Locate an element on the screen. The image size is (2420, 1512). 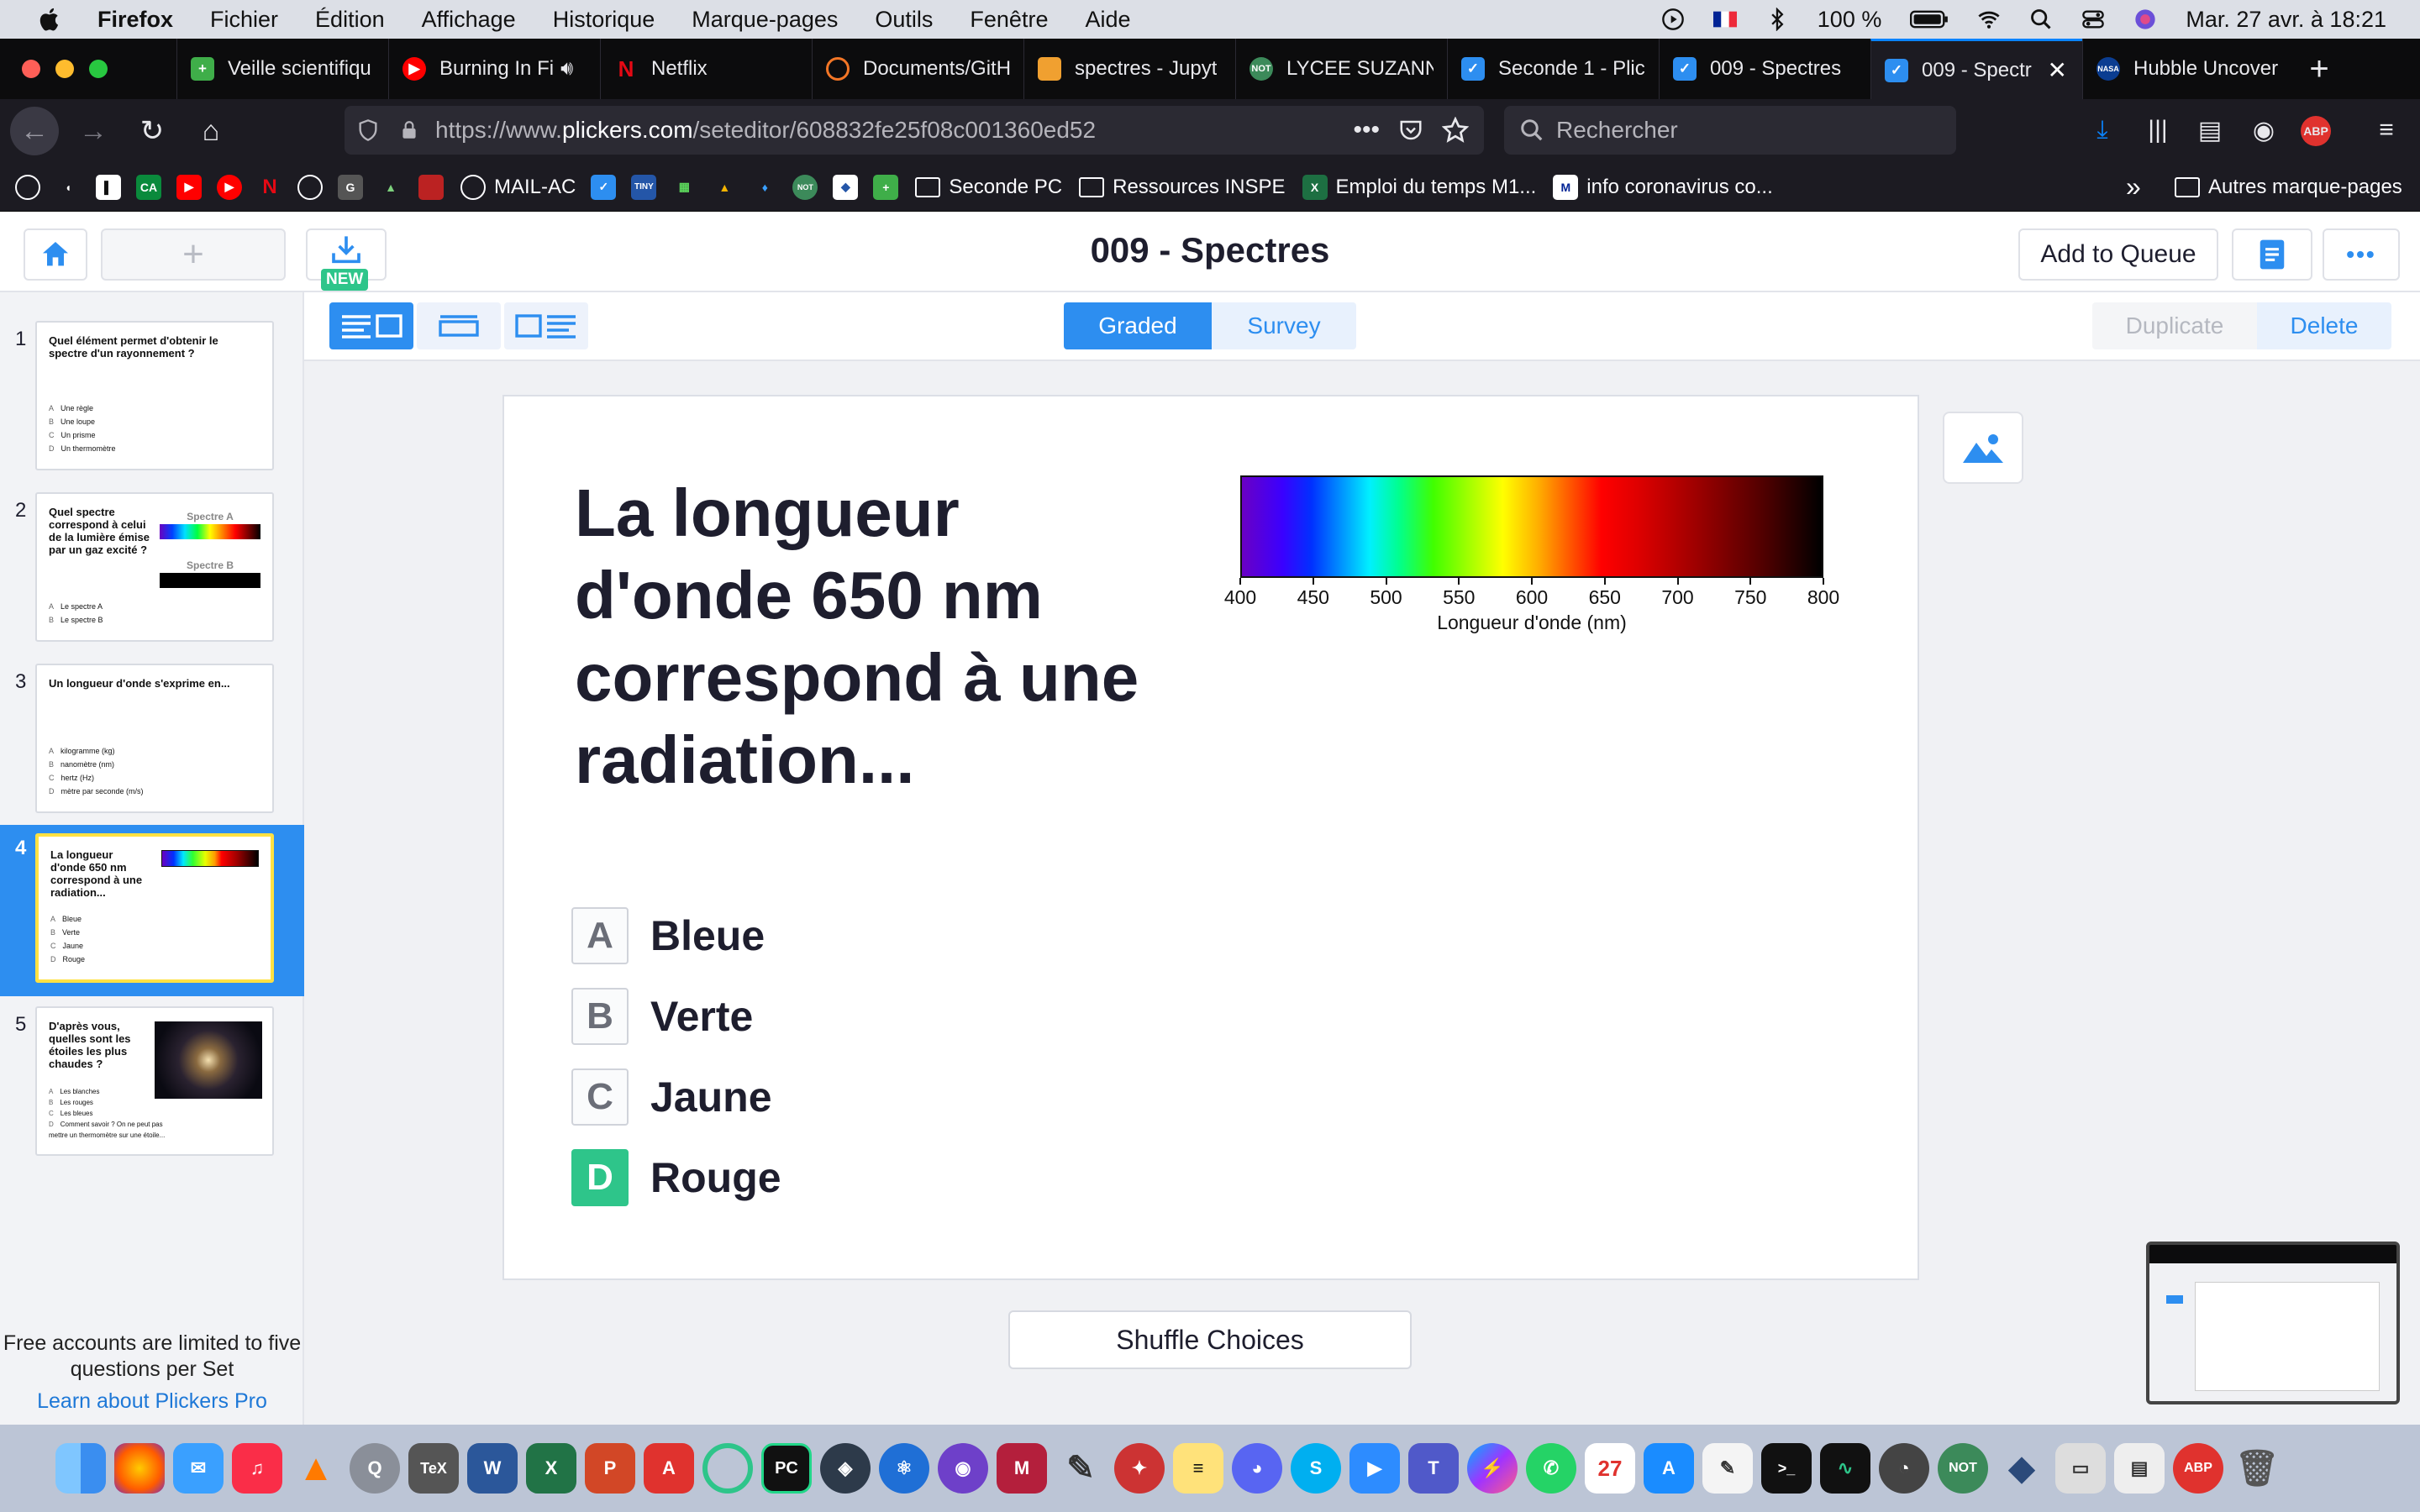
adblock-plus-icon: ABP is located at coordinates (2316, 131).